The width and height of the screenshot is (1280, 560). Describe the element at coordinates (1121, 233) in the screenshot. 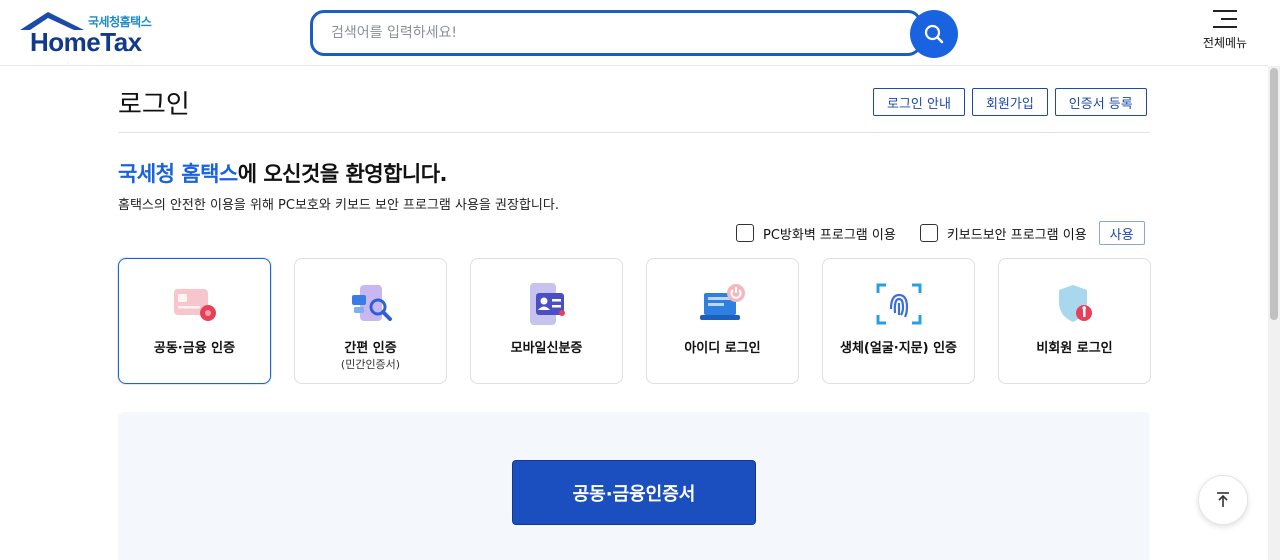

I see `use-button: 사용` at that location.